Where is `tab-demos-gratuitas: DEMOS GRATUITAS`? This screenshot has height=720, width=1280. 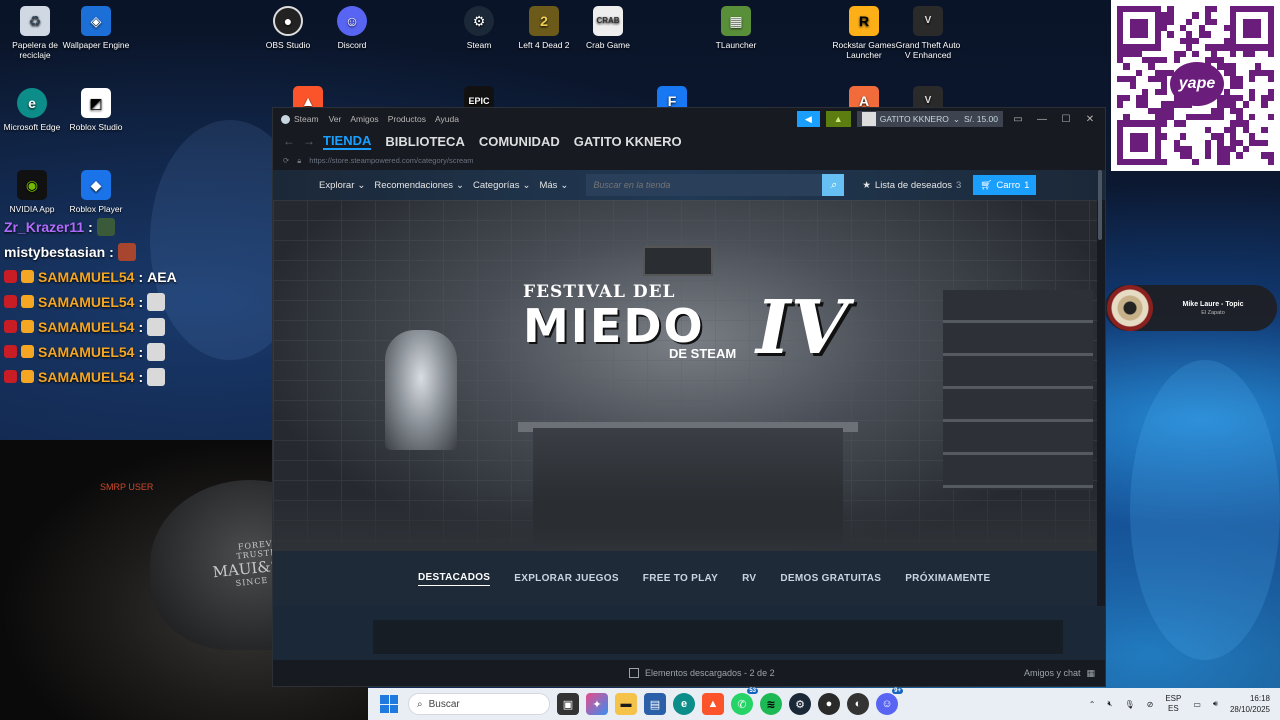
tab-demos-gratuitas: DEMOS GRATUITAS is located at coordinates (830, 578).